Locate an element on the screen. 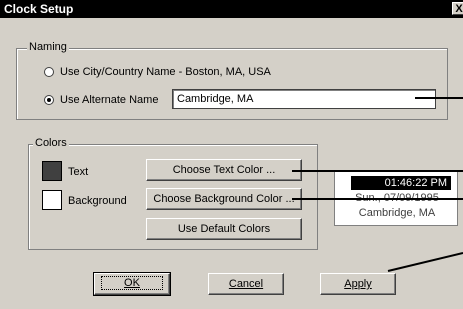 The image size is (463, 309). preview-city: Cambridge, MA is located at coordinates (397, 213).